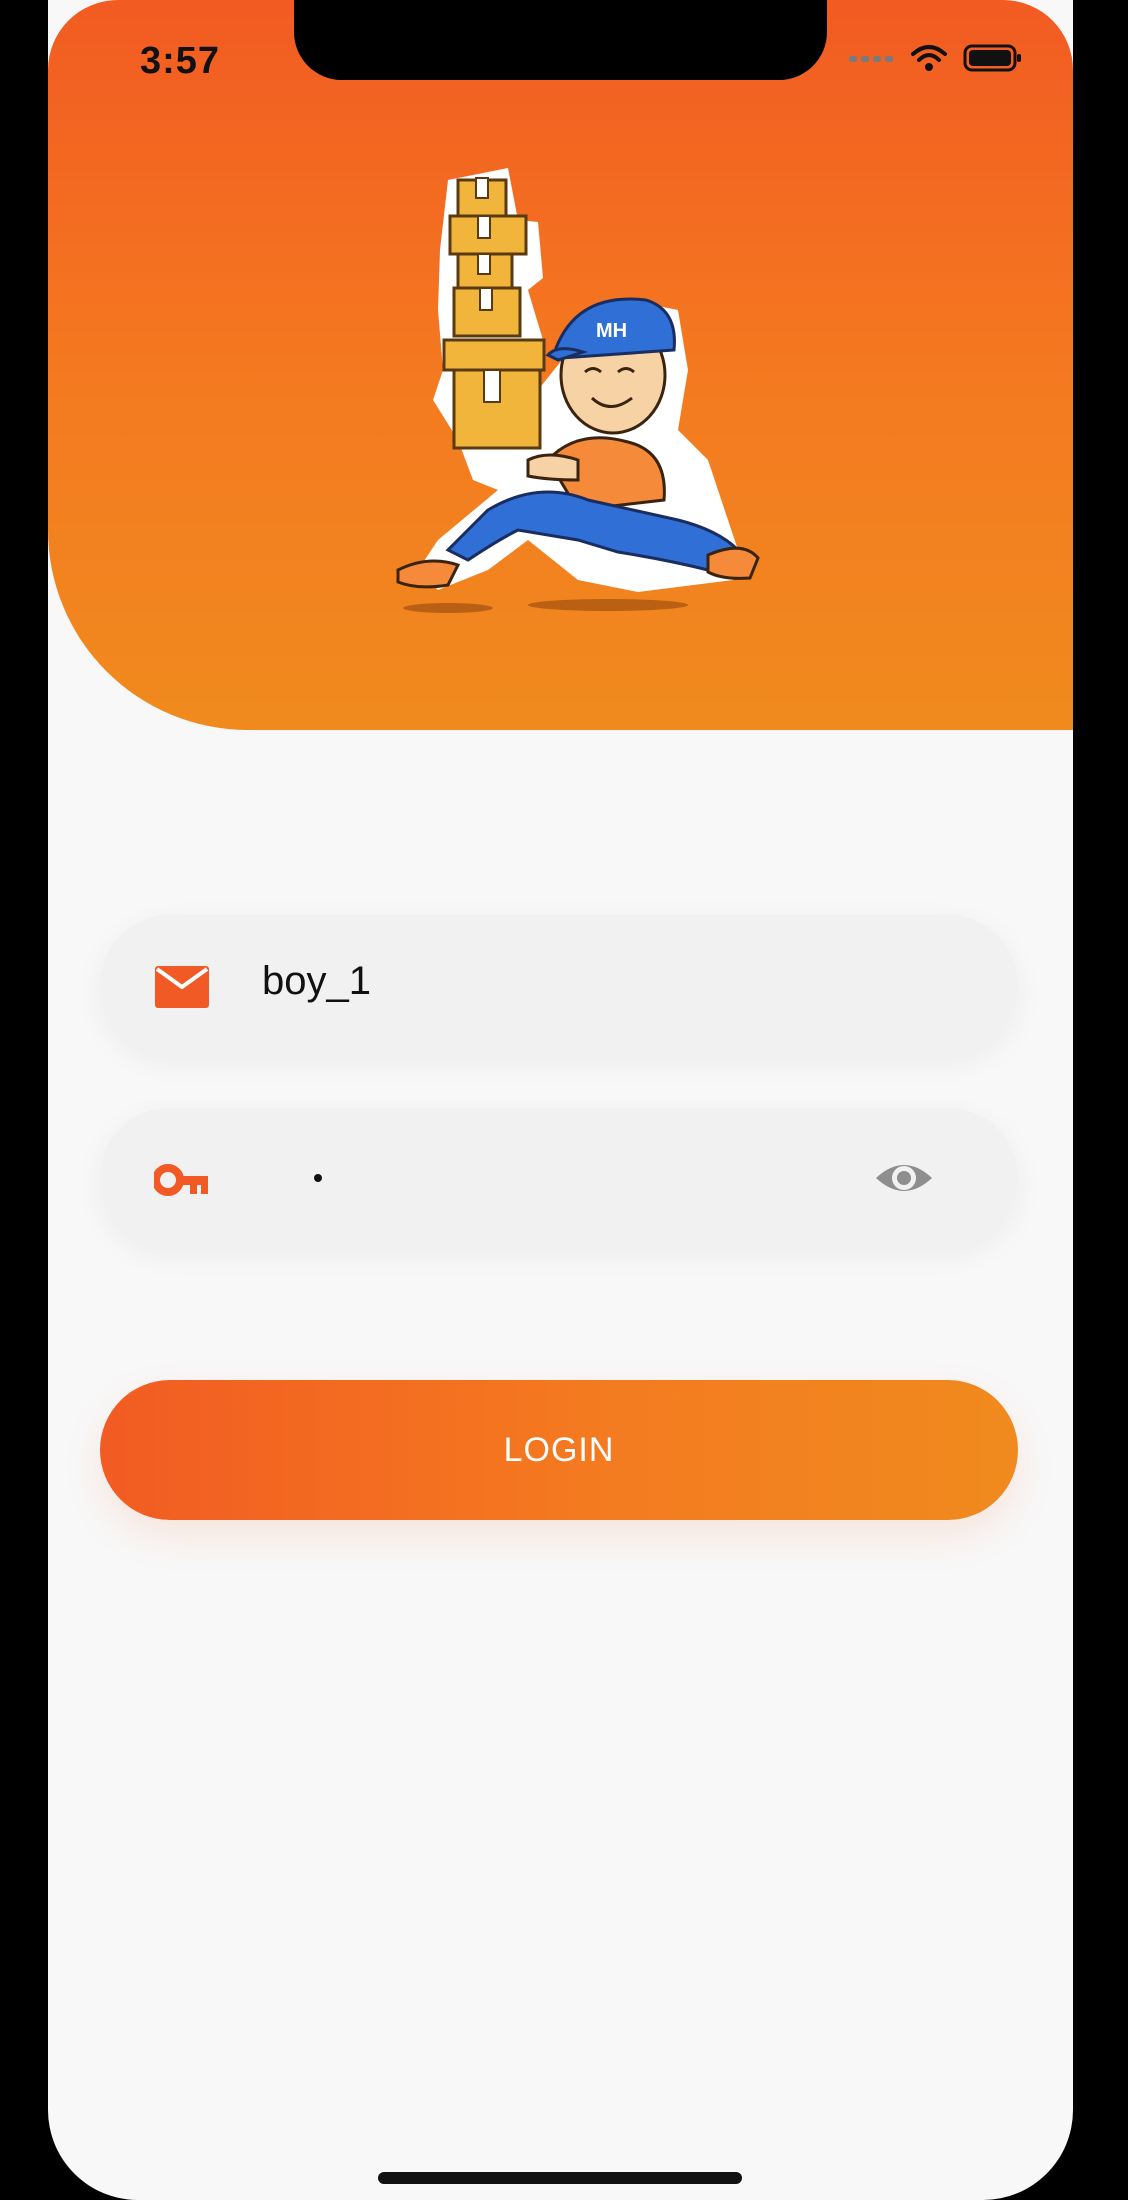 This screenshot has height=2200, width=1128. What do you see at coordinates (559, 1178) in the screenshot?
I see `password-field` at bounding box center [559, 1178].